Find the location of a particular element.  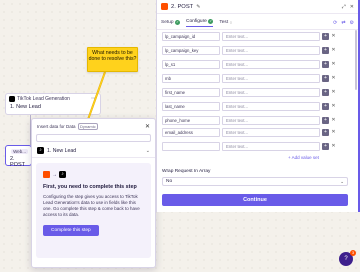

section-label: 1. New Lead is located at coordinates (62, 150).